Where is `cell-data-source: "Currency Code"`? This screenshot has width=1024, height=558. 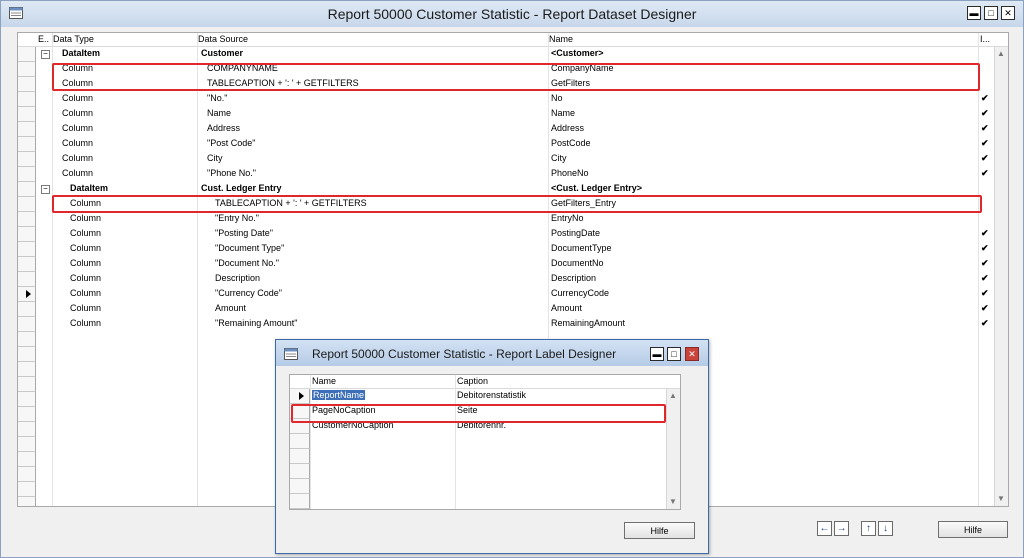
cell-data-source: "Currency Code" is located at coordinates (248, 293).